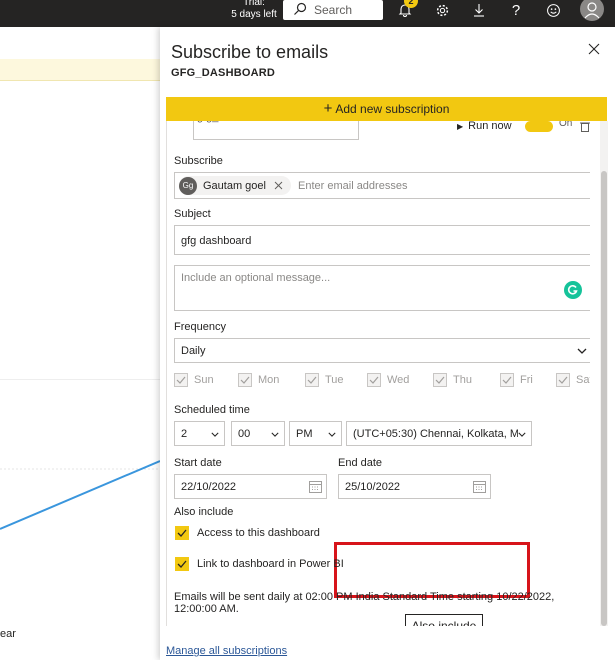 Image resolution: width=615 pixels, height=660 pixels. What do you see at coordinates (204, 380) in the screenshot?
I see `day-label: Sun` at bounding box center [204, 380].